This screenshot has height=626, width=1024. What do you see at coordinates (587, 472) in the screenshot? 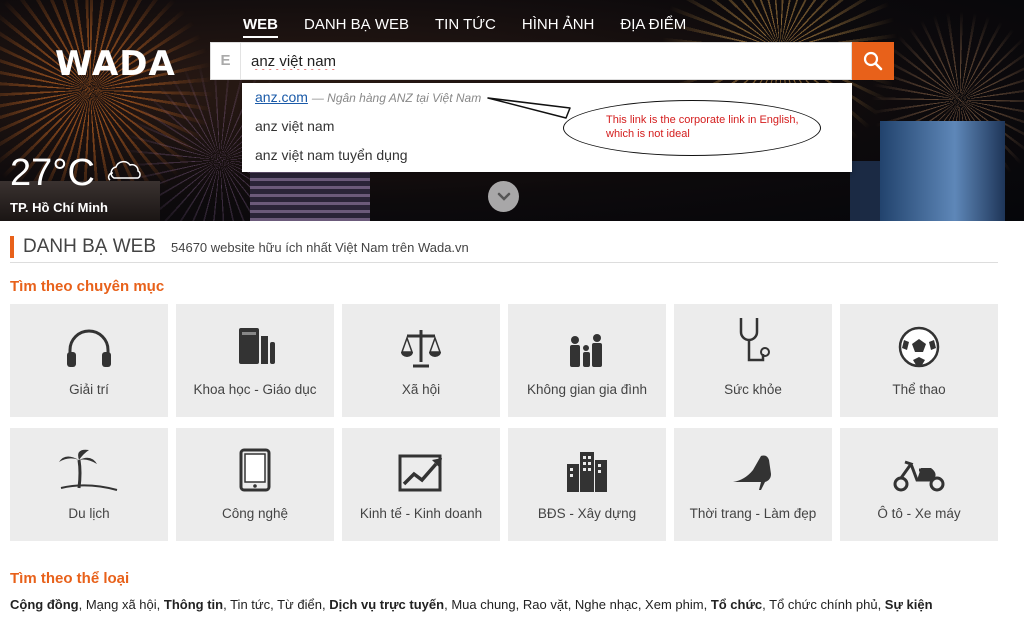
I see `buildings-icon` at bounding box center [587, 472].